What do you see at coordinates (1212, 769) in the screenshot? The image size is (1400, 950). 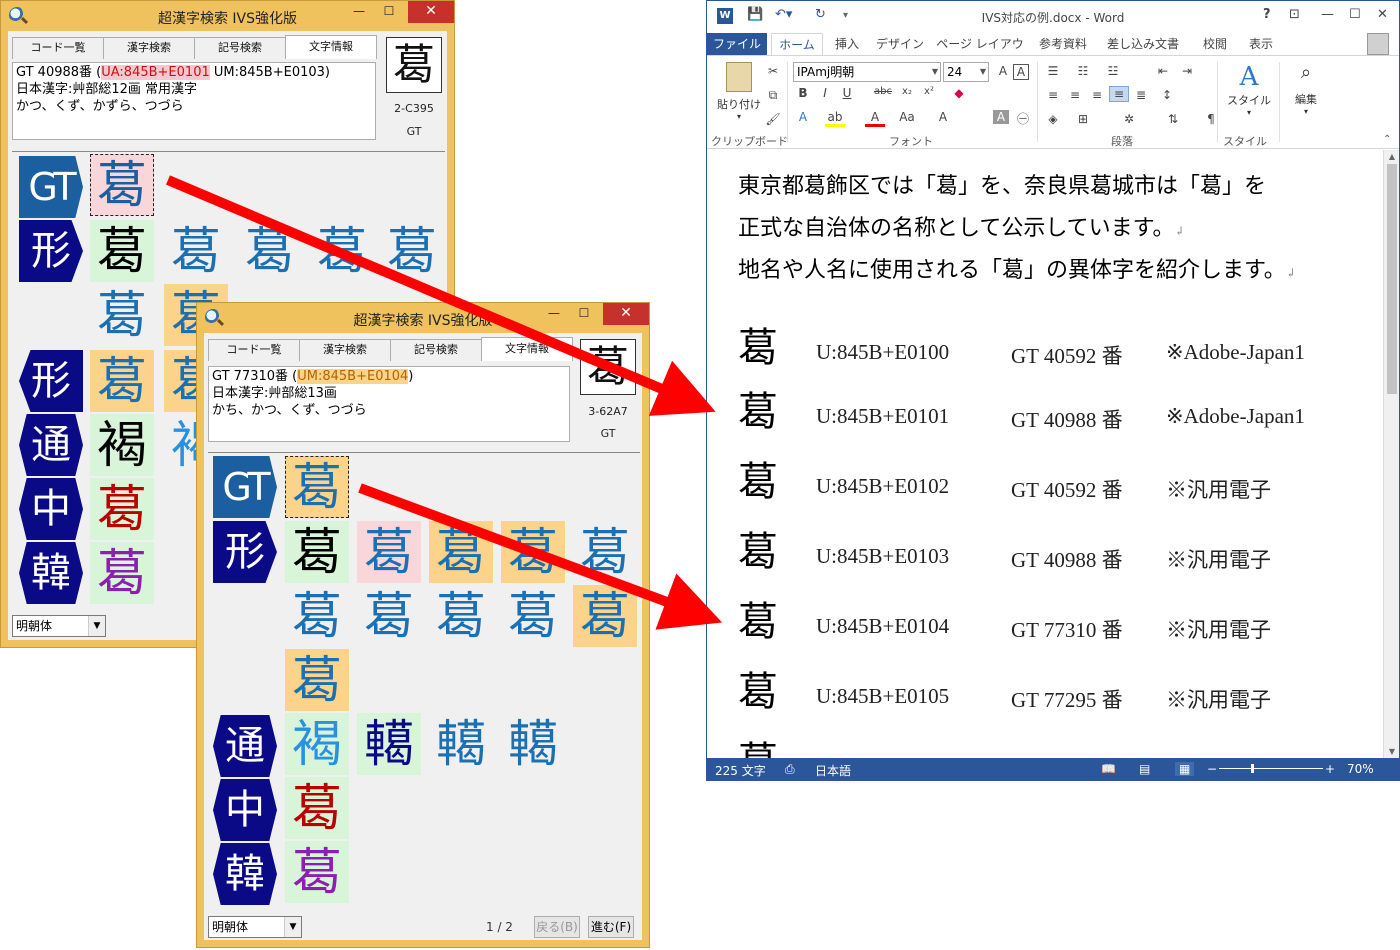 I see `zoom-out-icon: −` at bounding box center [1212, 769].